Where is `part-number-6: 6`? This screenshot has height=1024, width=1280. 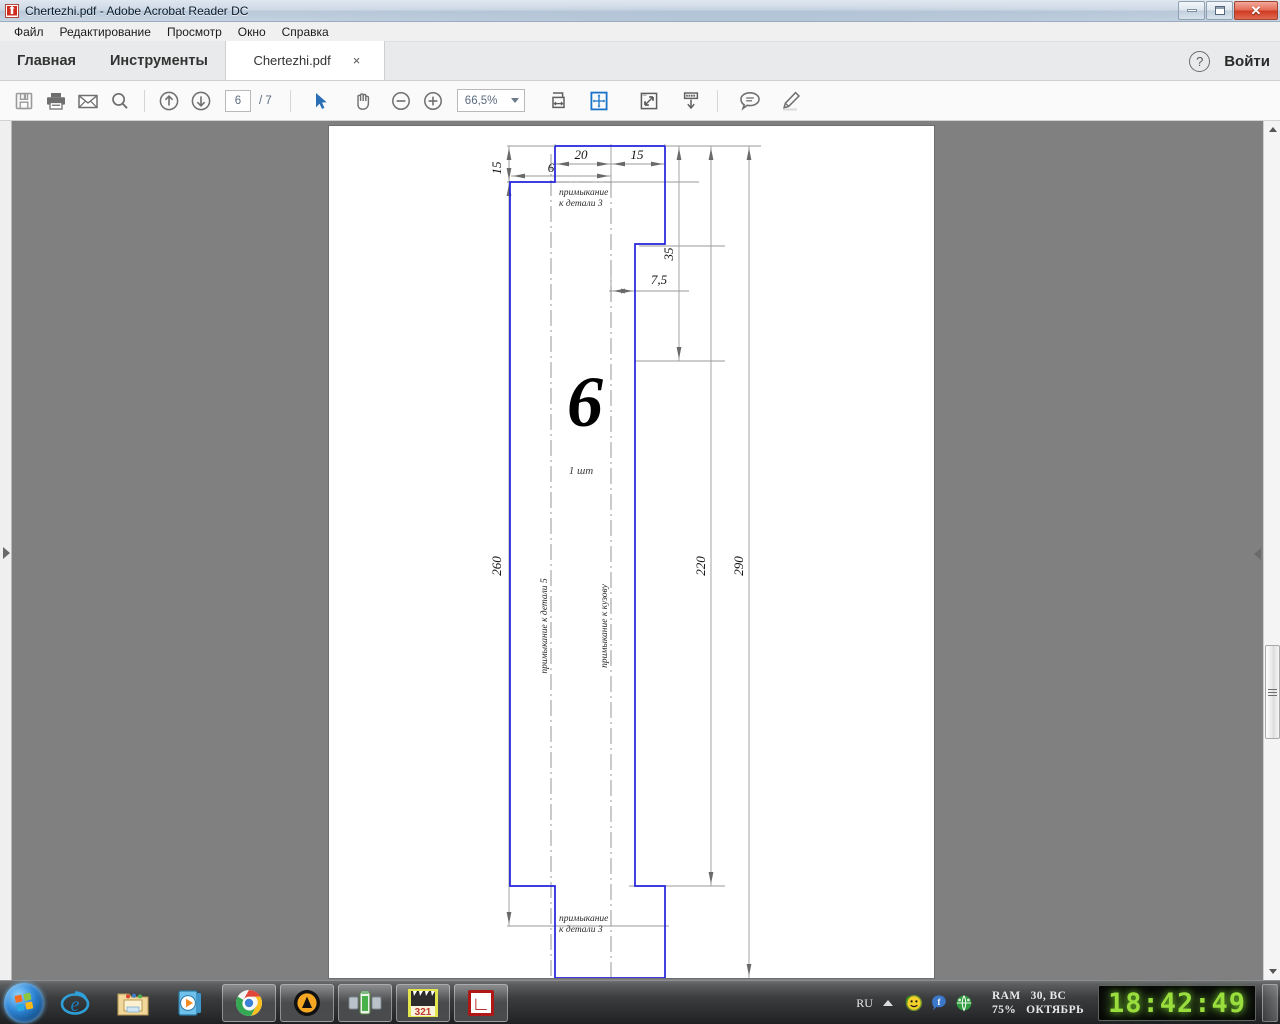
part-number-6: 6 is located at coordinates (585, 402).